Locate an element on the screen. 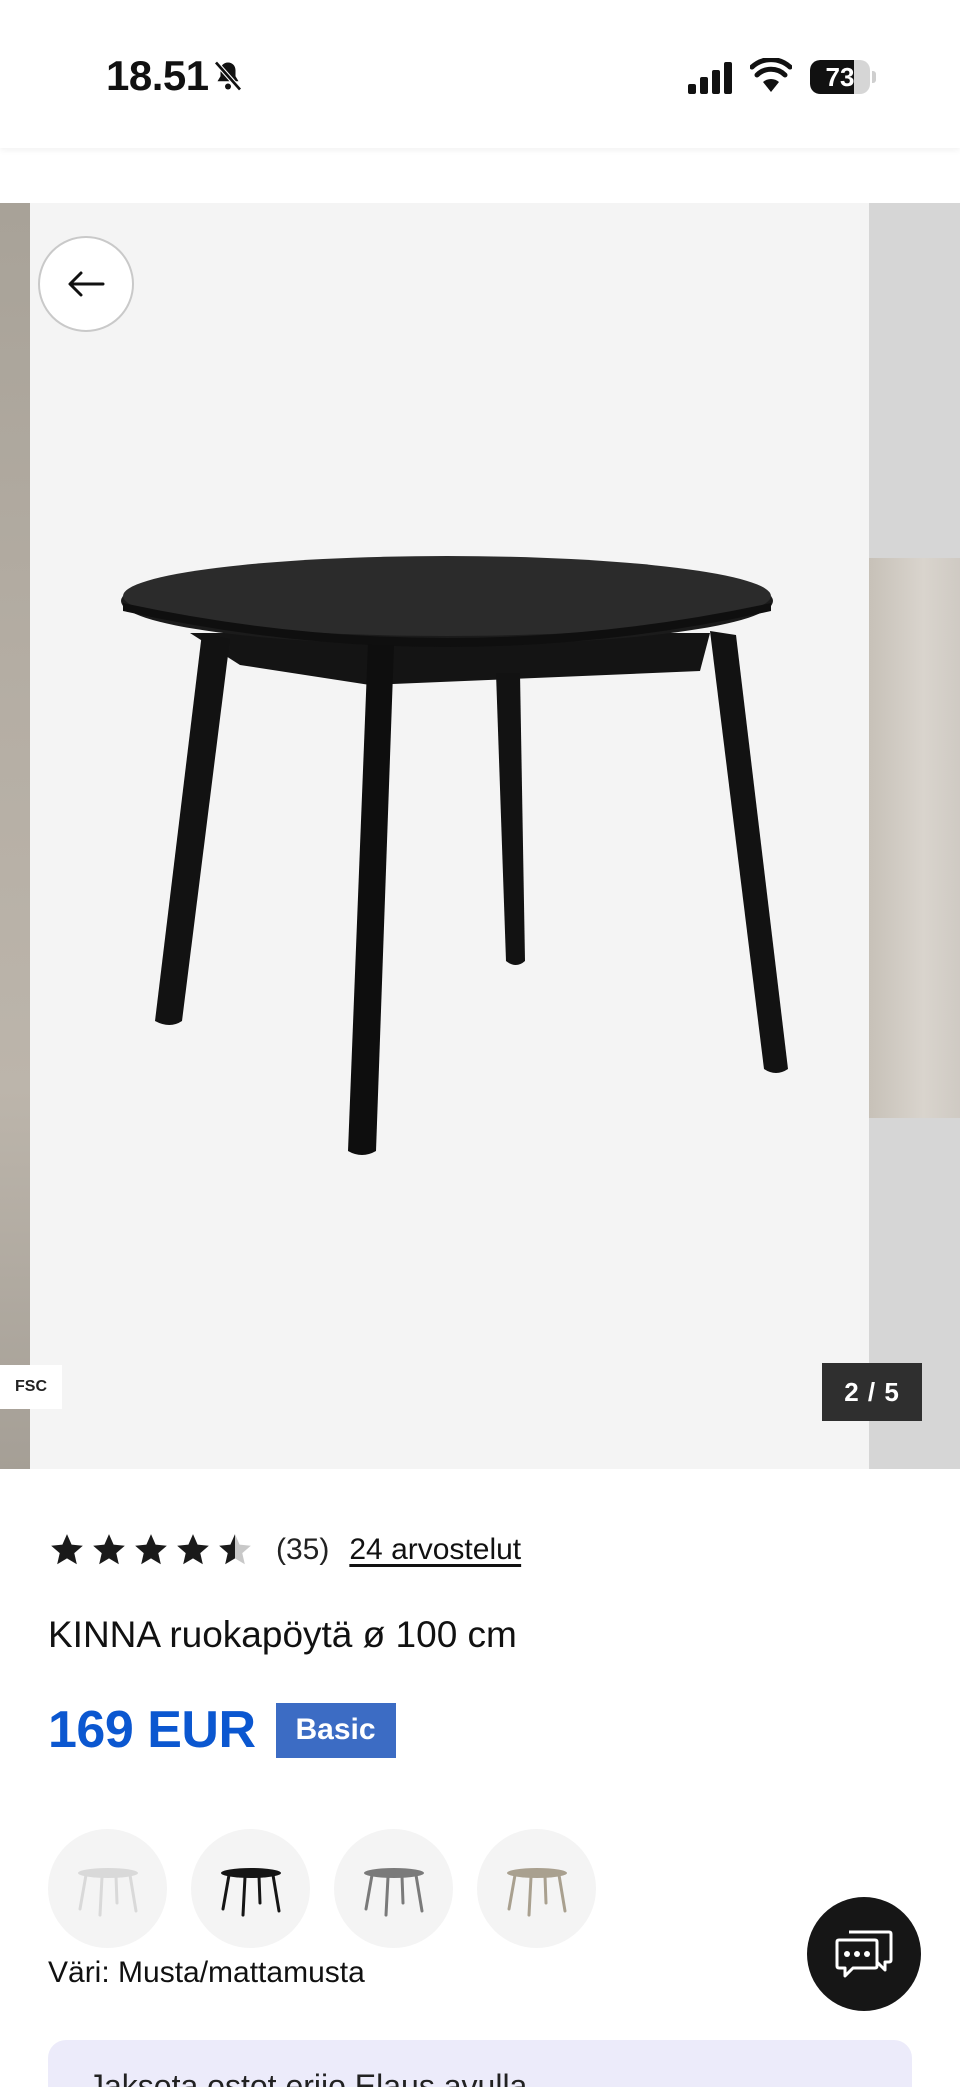 The height and width of the screenshot is (2087, 960). color-swatch-grey is located at coordinates (393, 1888).